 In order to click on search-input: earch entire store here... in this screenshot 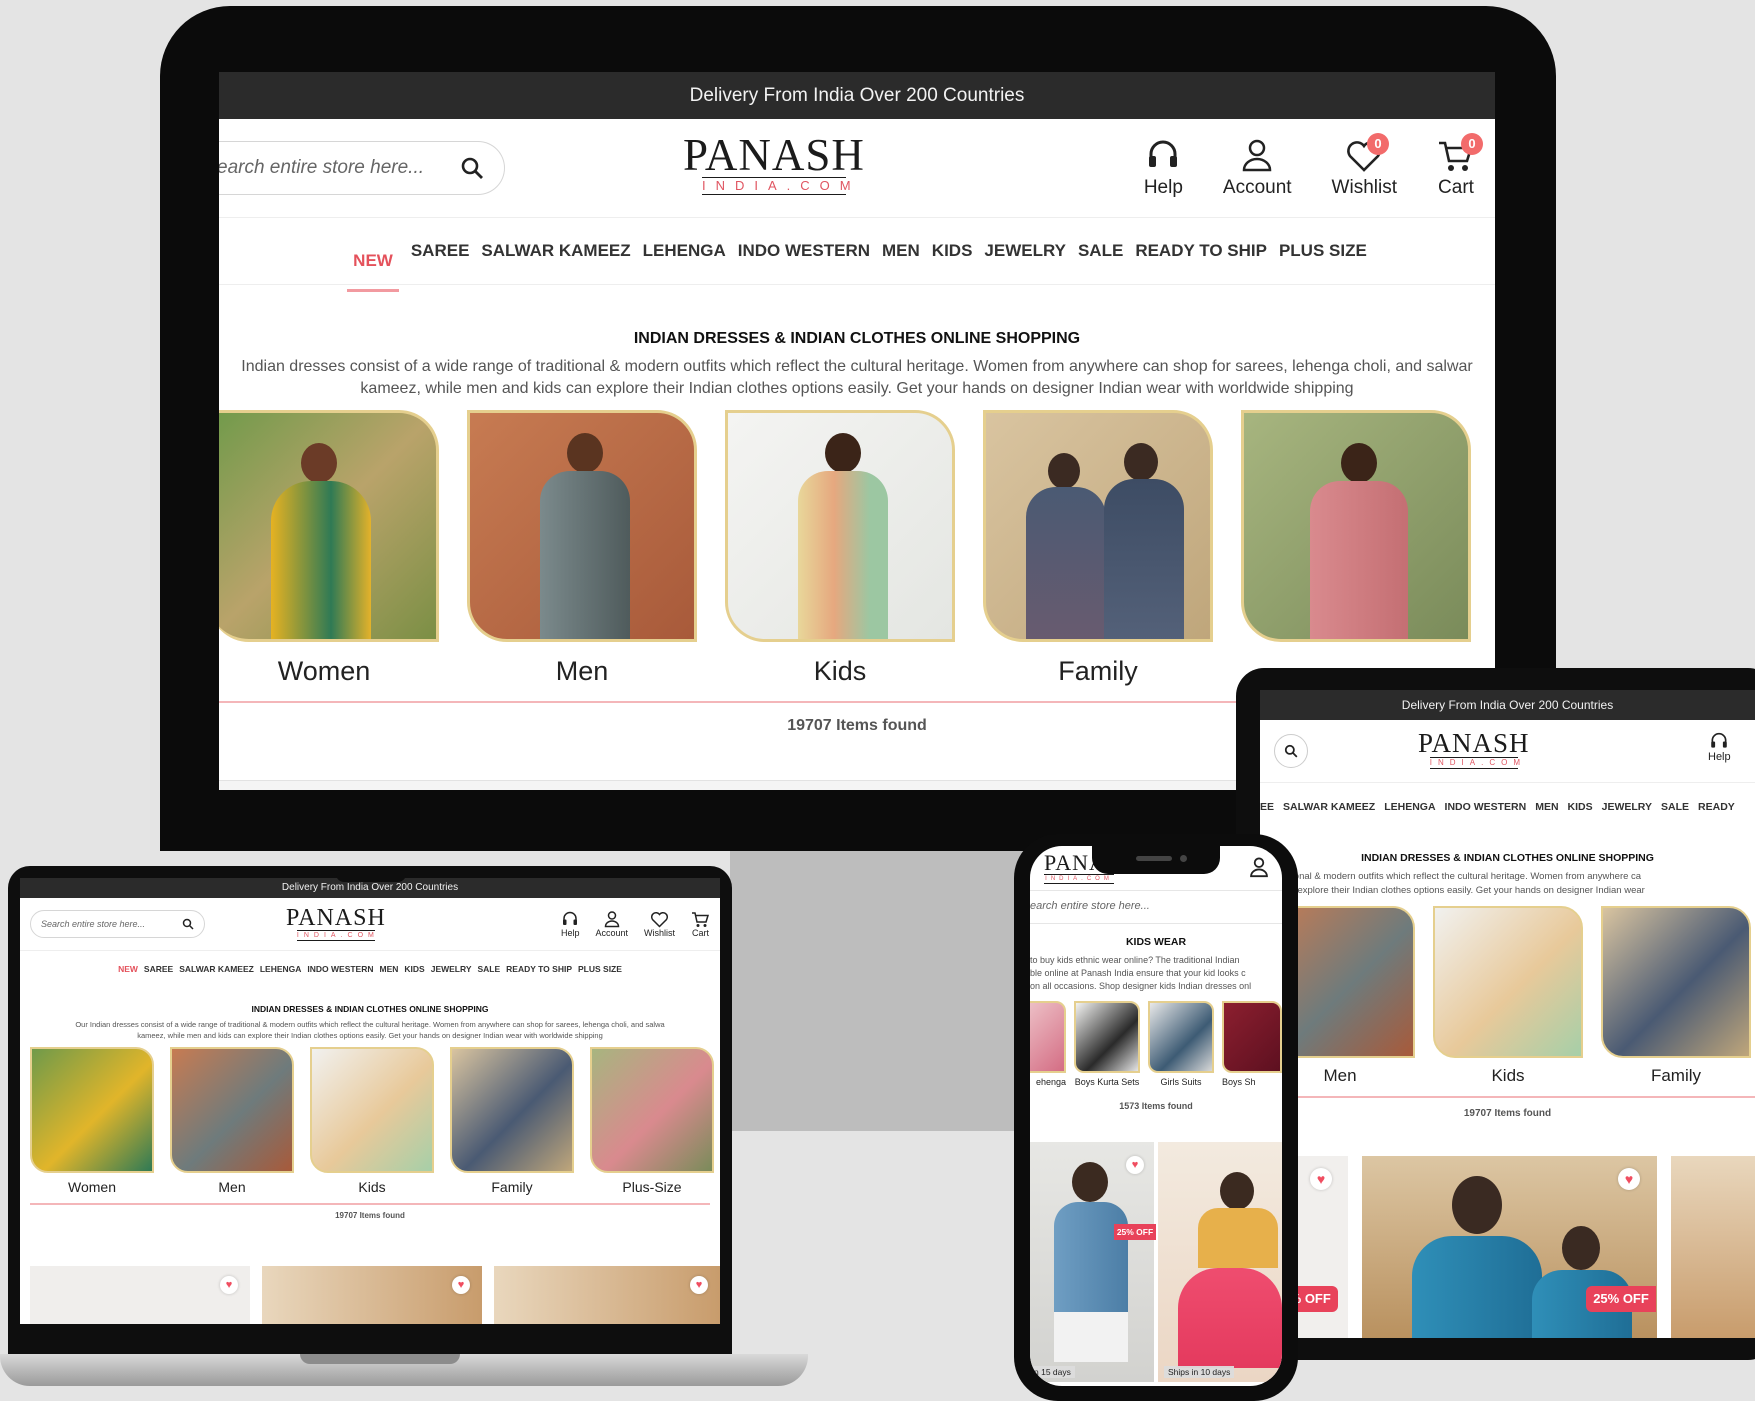, I will do `click(362, 168)`.